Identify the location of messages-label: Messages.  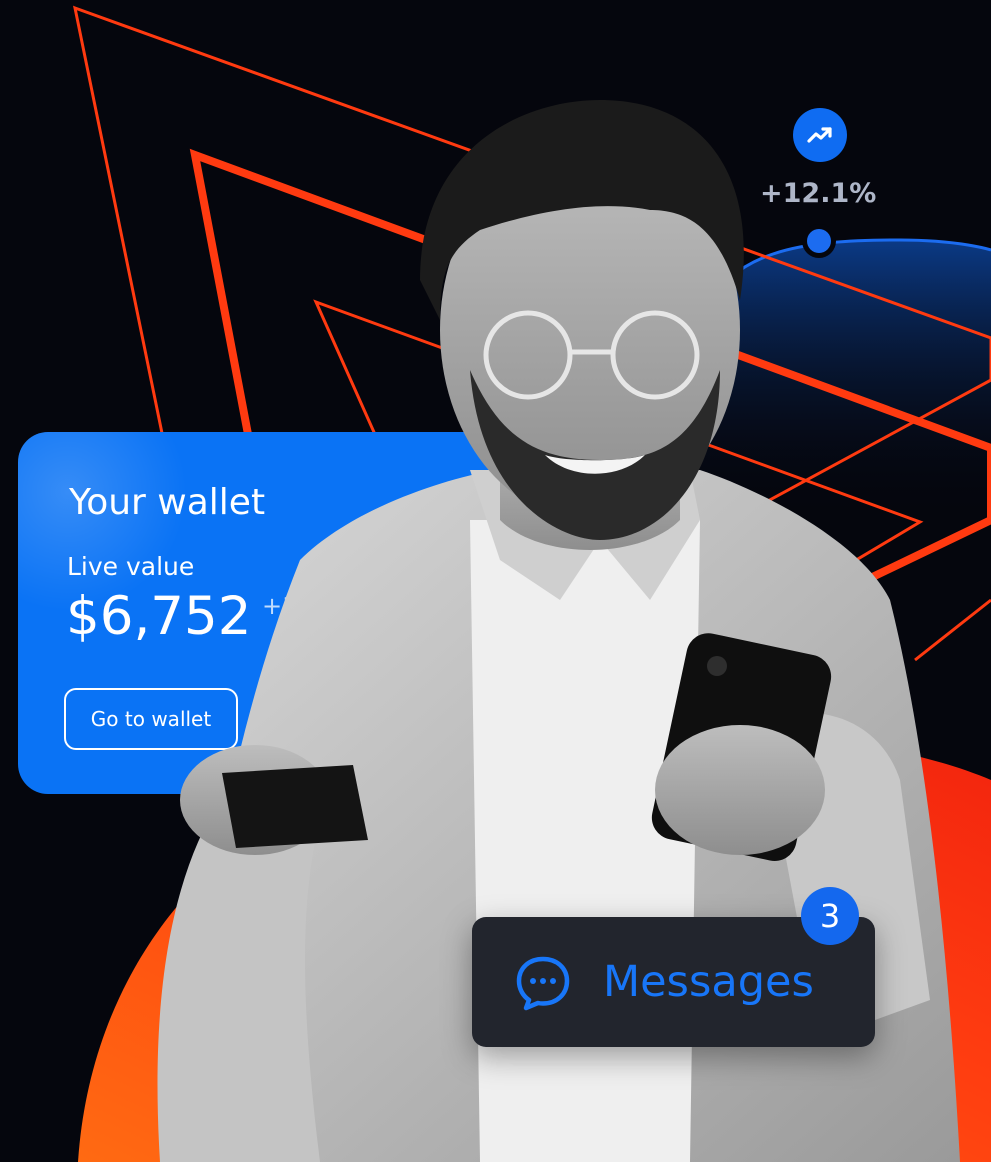
(708, 982).